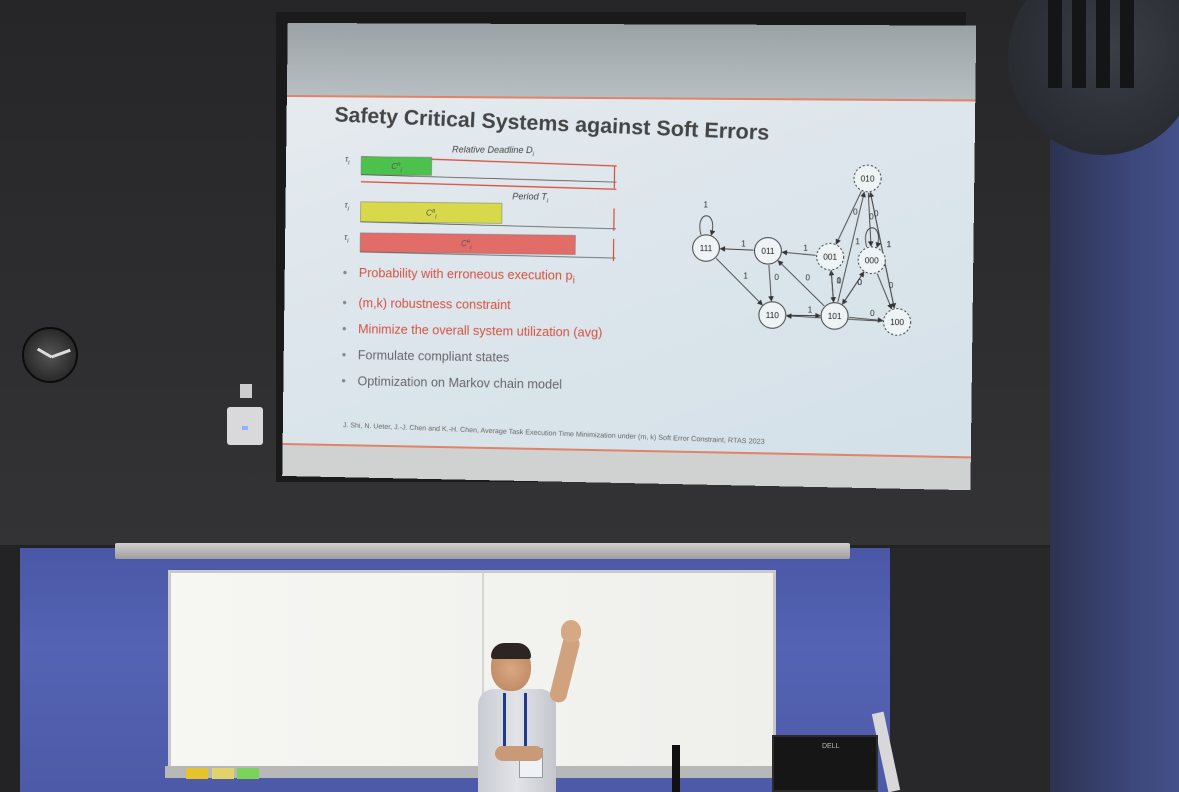  What do you see at coordinates (515, 721) in the screenshot?
I see `presenter-lanyard` at bounding box center [515, 721].